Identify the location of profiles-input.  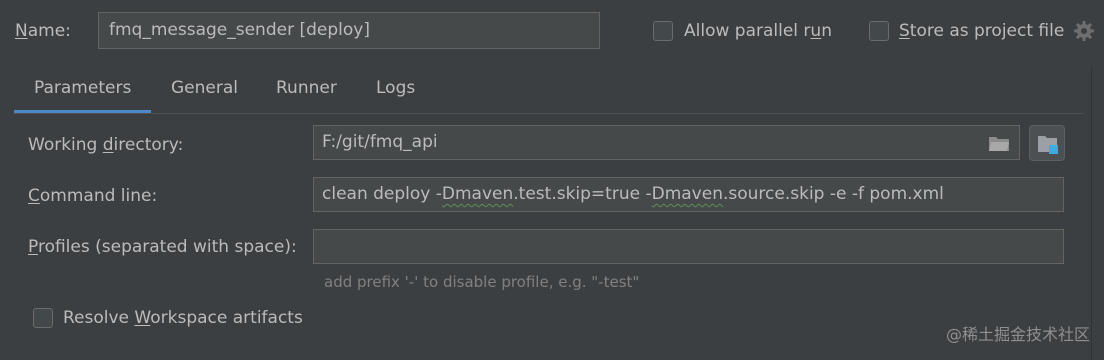
(688, 246).